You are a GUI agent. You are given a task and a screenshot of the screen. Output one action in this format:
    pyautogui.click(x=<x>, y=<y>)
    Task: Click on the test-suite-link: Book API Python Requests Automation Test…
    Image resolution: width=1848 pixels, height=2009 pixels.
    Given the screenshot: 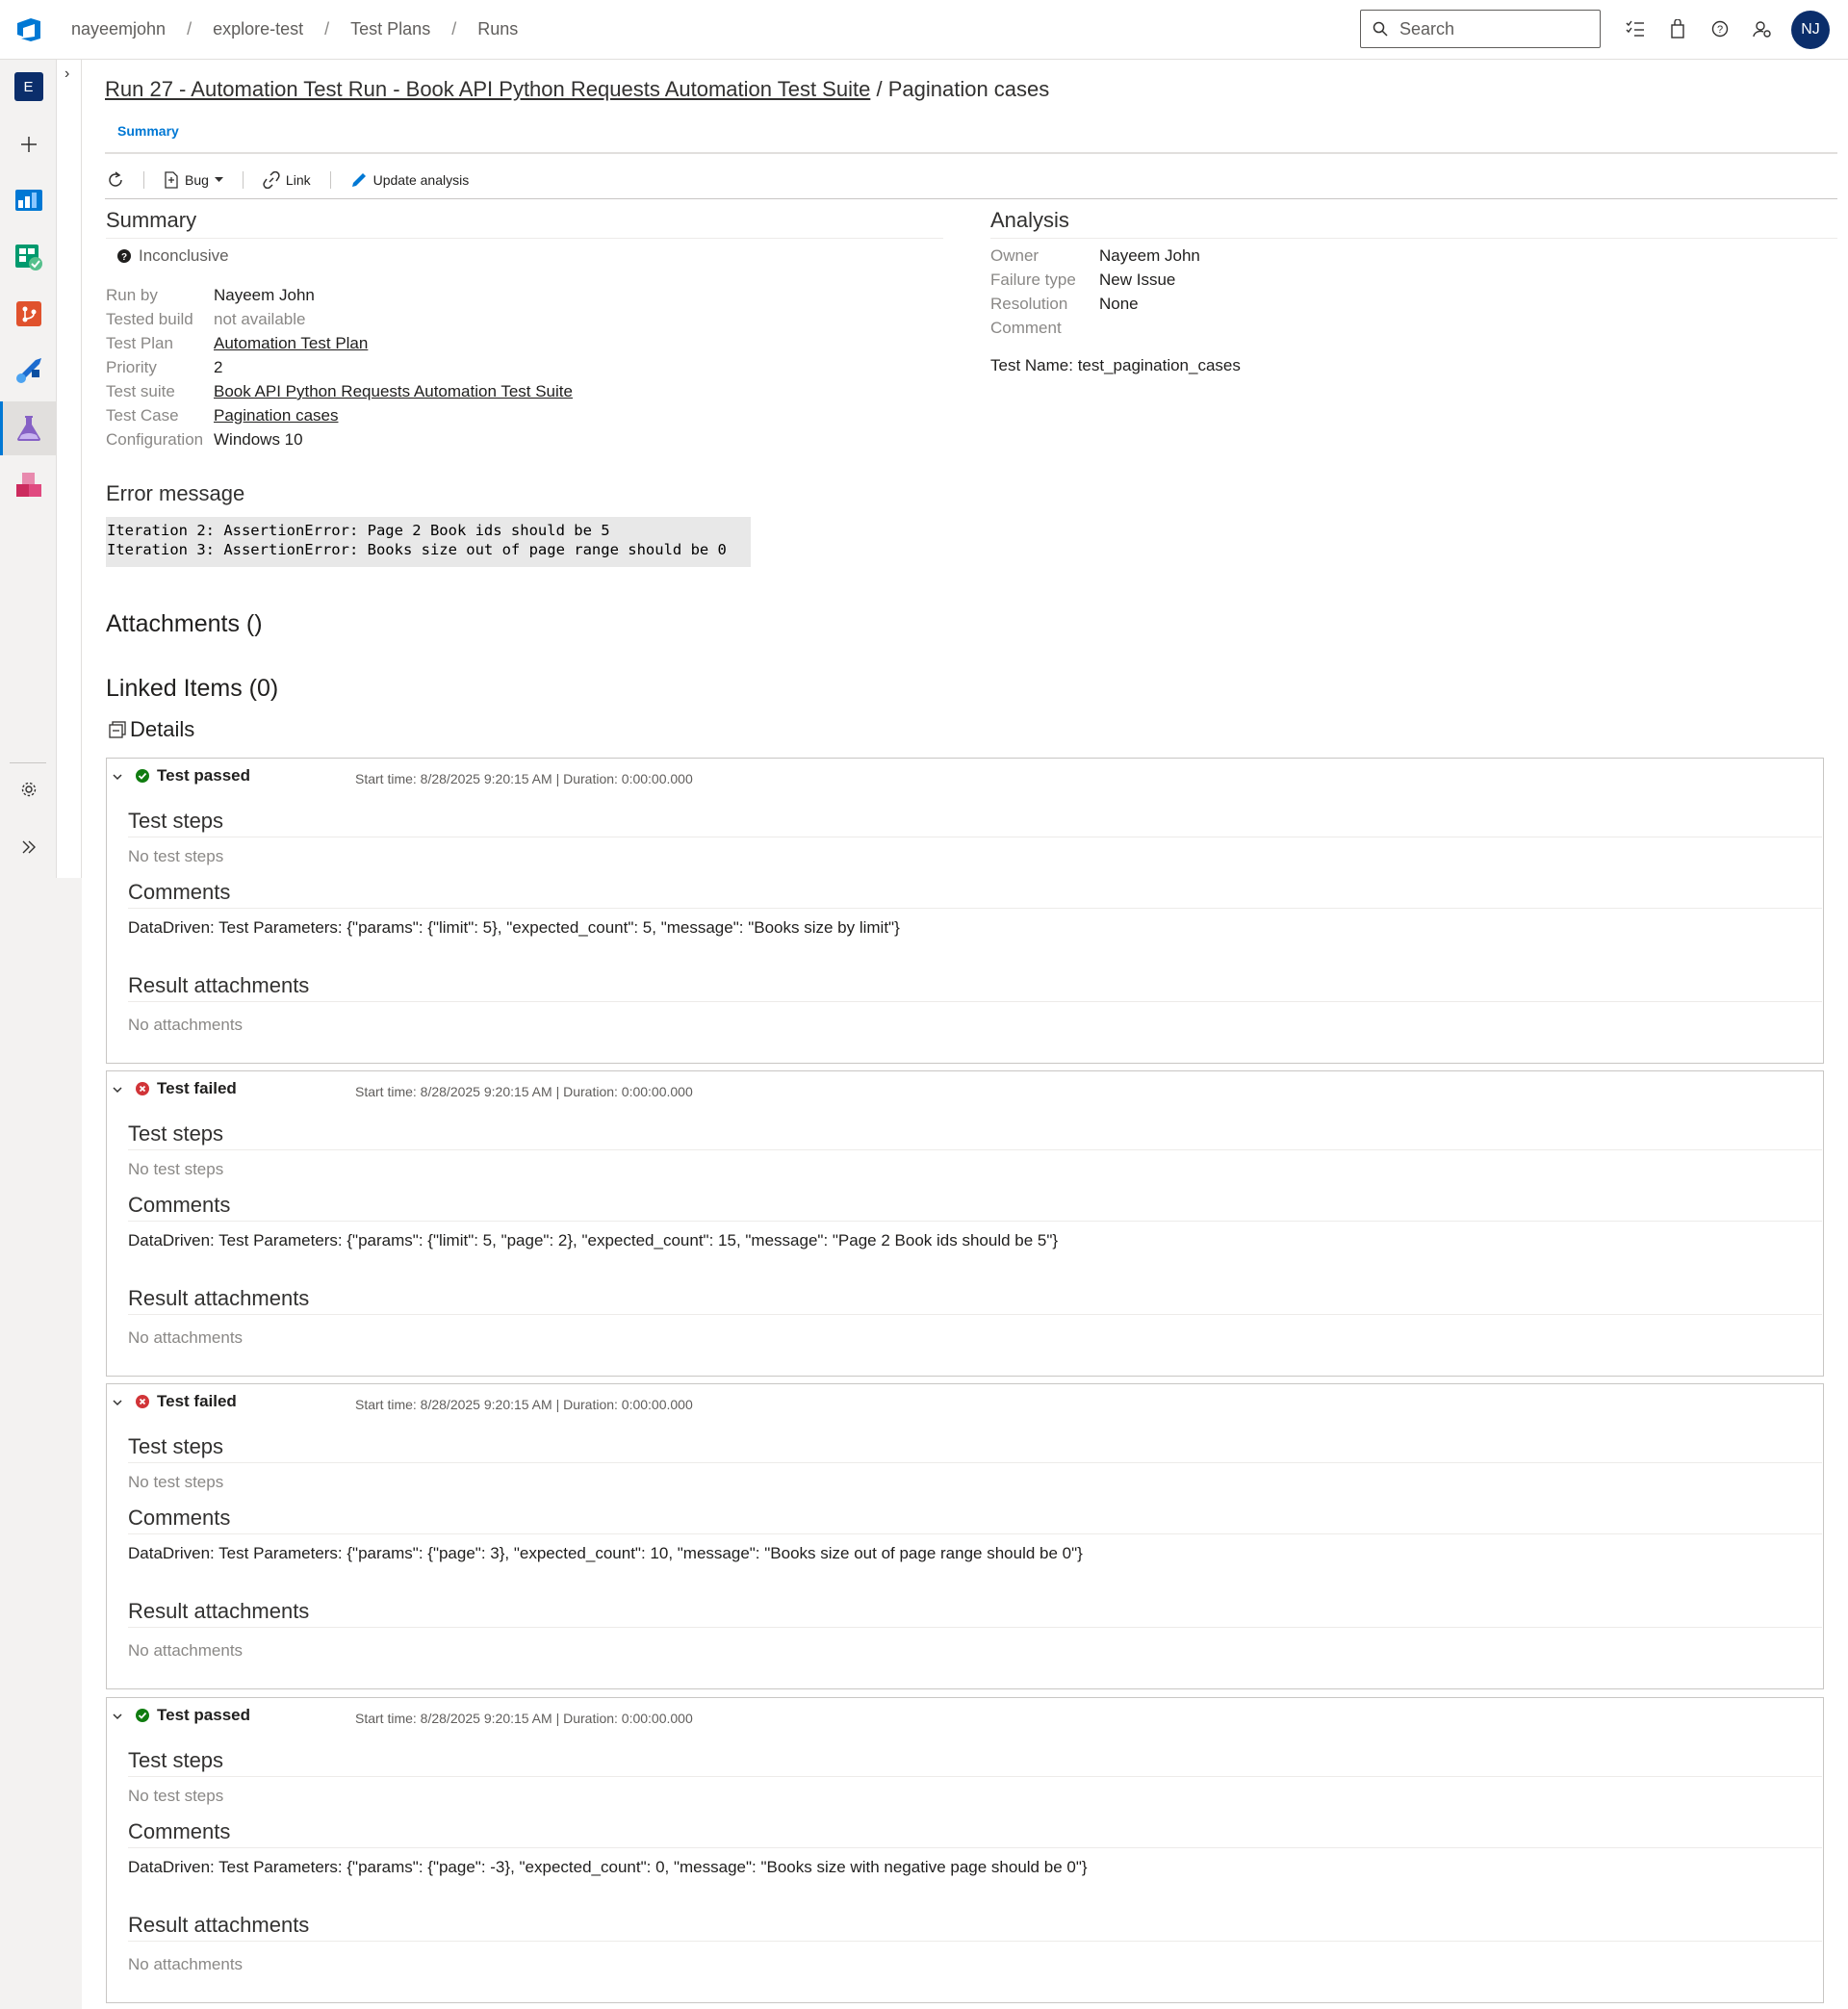 What is the action you would take?
    pyautogui.click(x=393, y=391)
    